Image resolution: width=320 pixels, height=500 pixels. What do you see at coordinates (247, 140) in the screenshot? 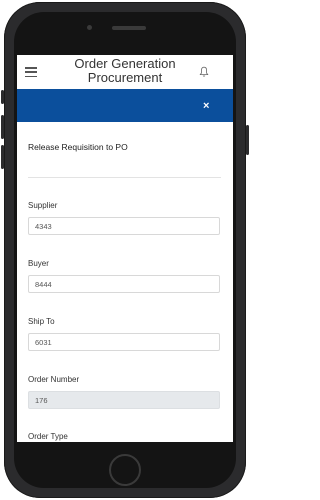
I see `power-button` at bounding box center [247, 140].